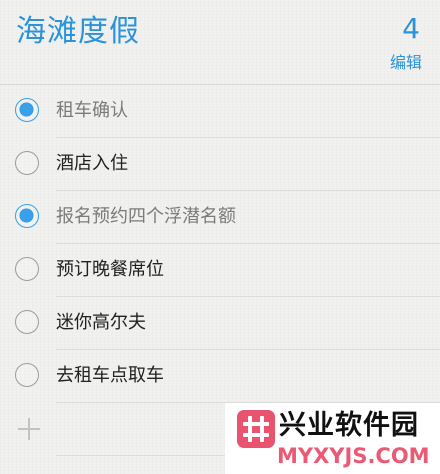 This screenshot has height=474, width=440. Describe the element at coordinates (220, 323) in the screenshot. I see `reminder-row: 迷你高尔夫` at that location.